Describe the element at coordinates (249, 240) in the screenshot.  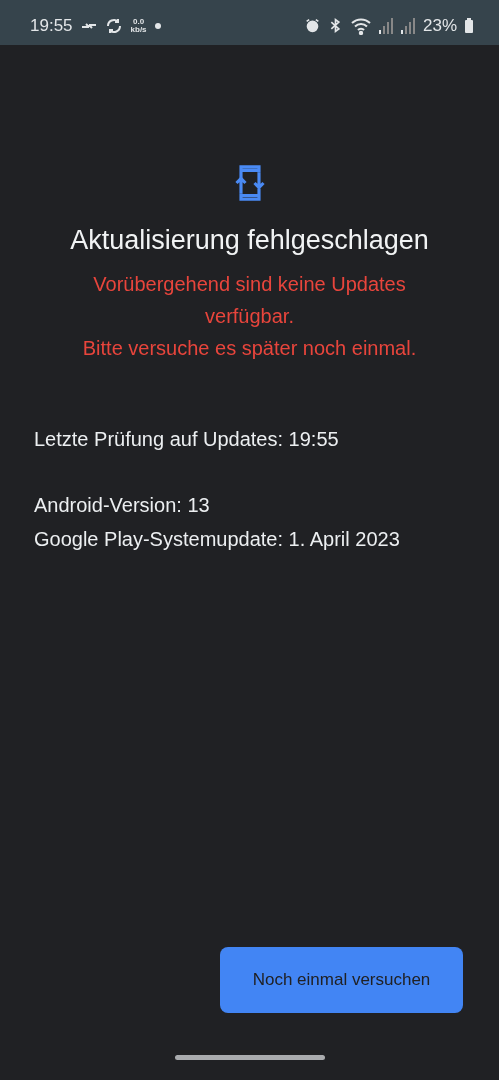
I see `error-title: Aktualisierung fehlgeschlagen` at that location.